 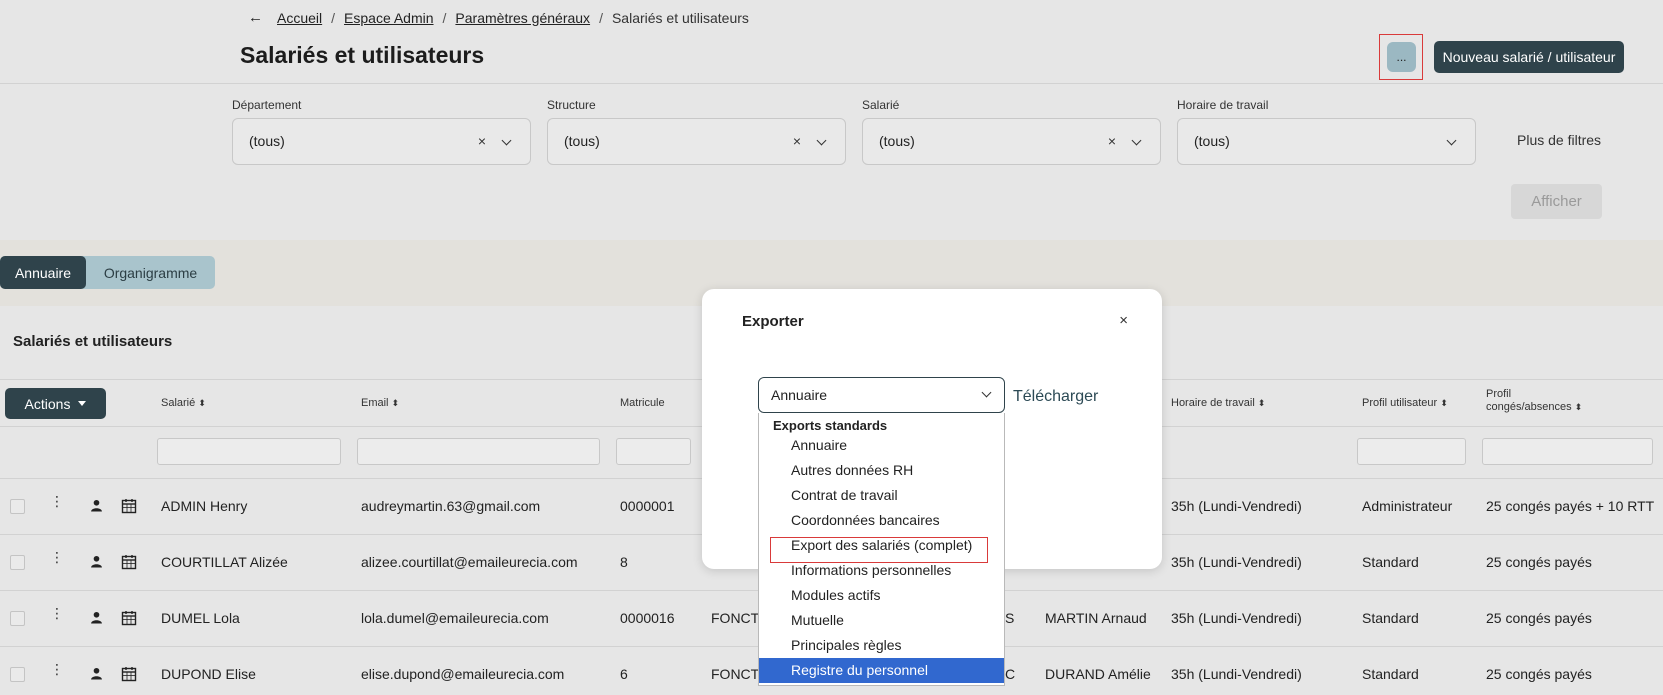 I want to click on option-autres-donnees-rh: Autres données RH, so click(x=881, y=470).